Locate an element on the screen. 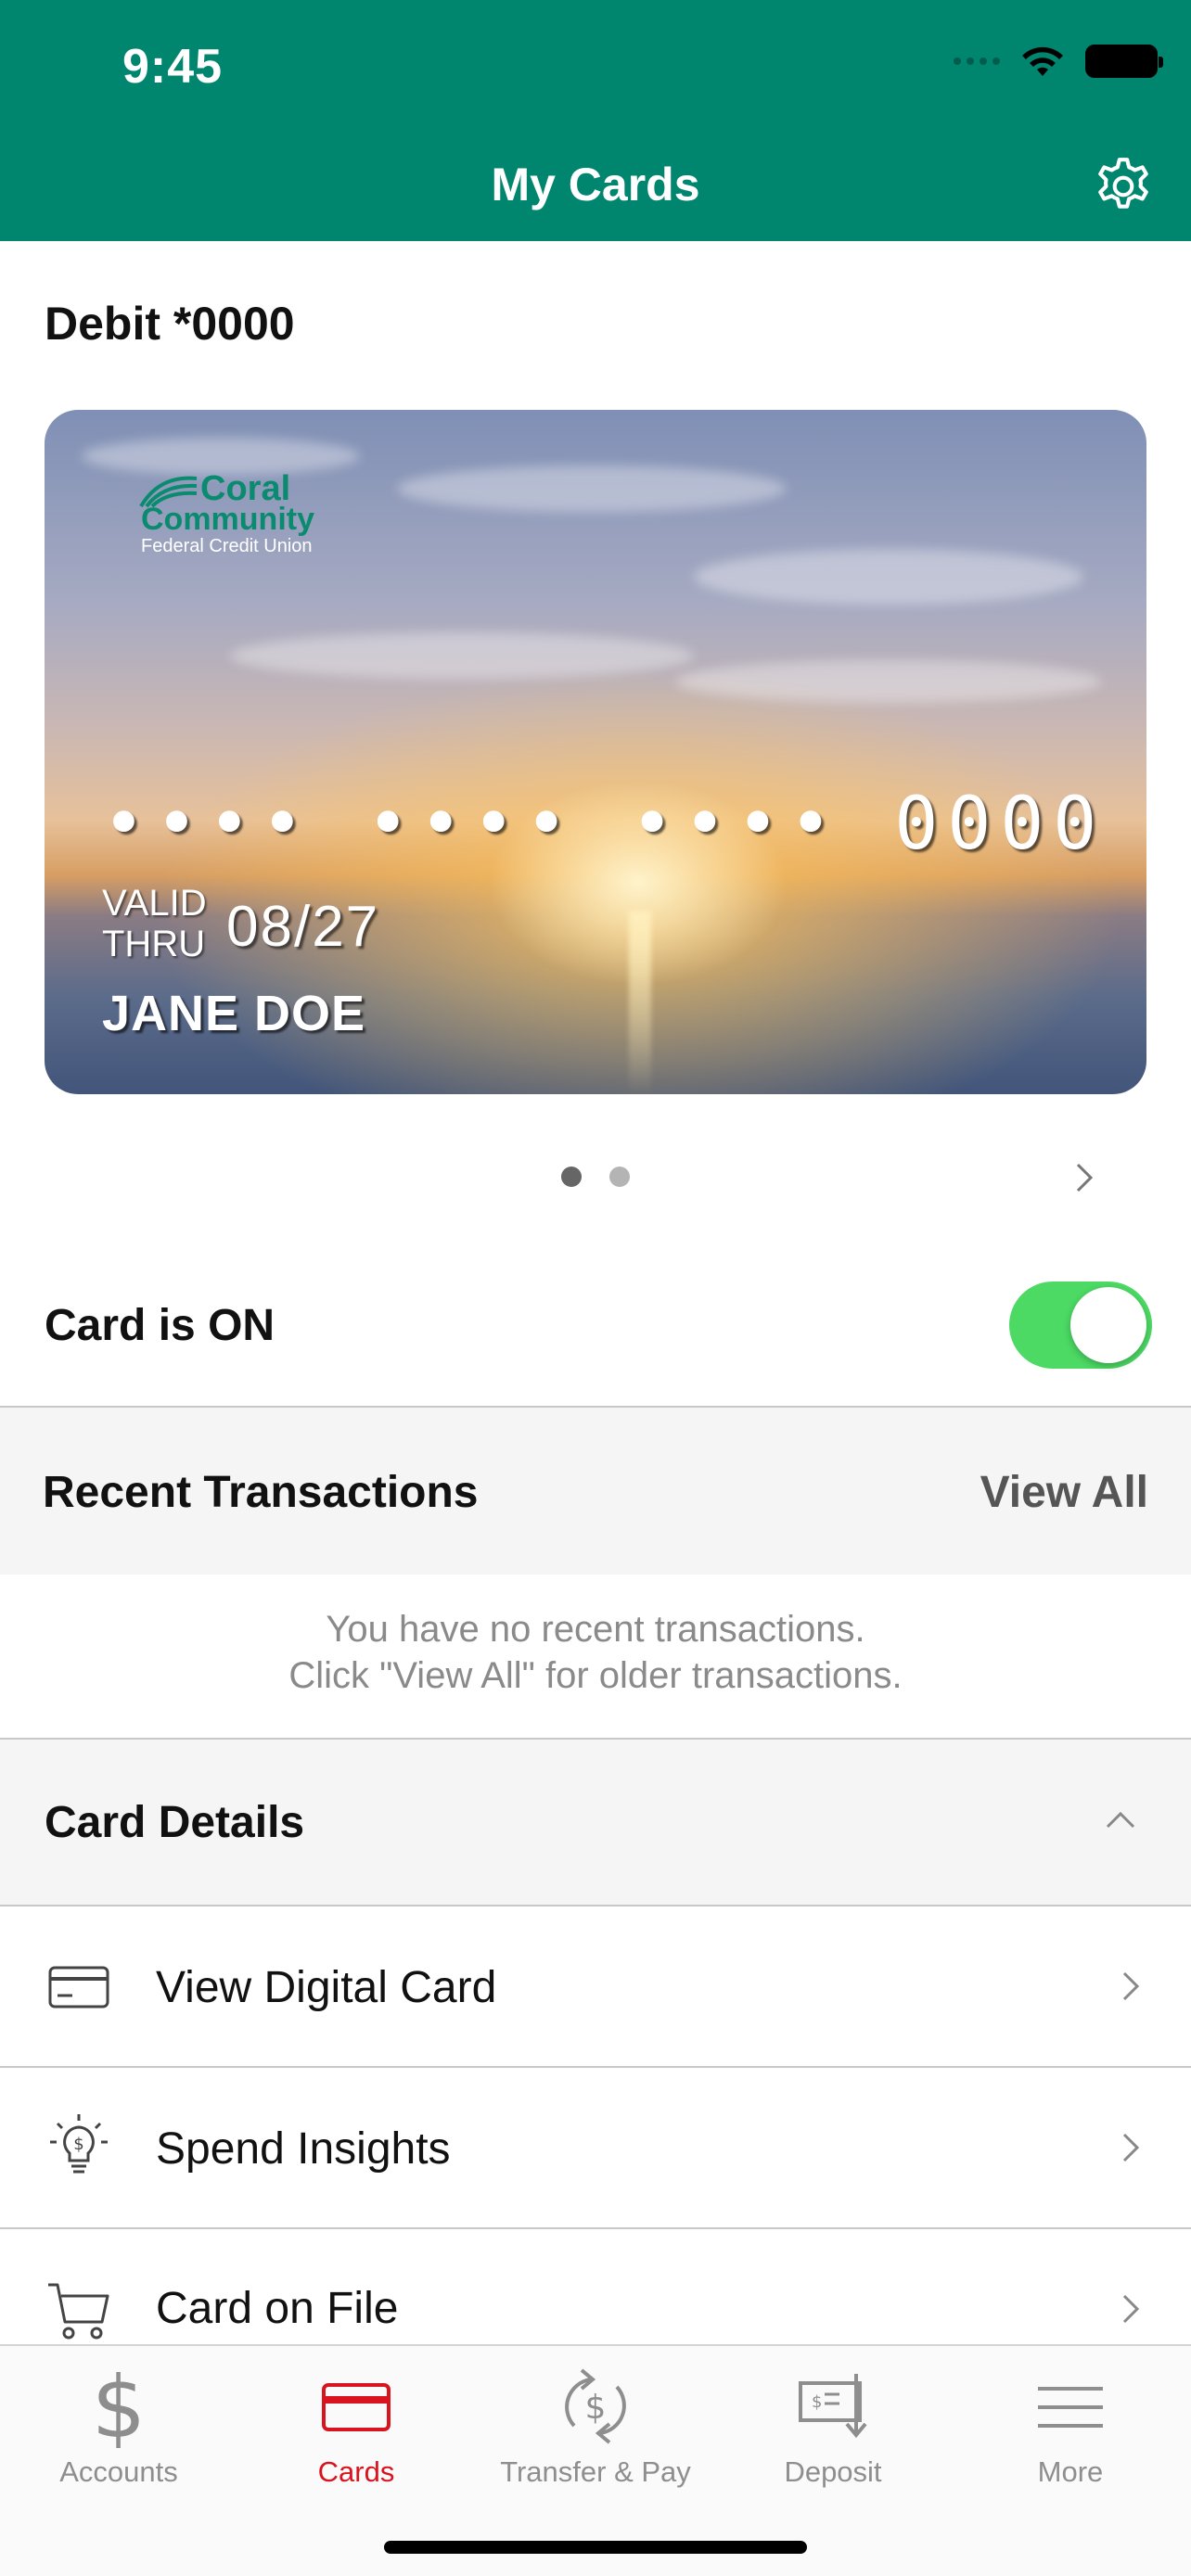 The height and width of the screenshot is (2576, 1191). thru-text: THRU is located at coordinates (154, 944).